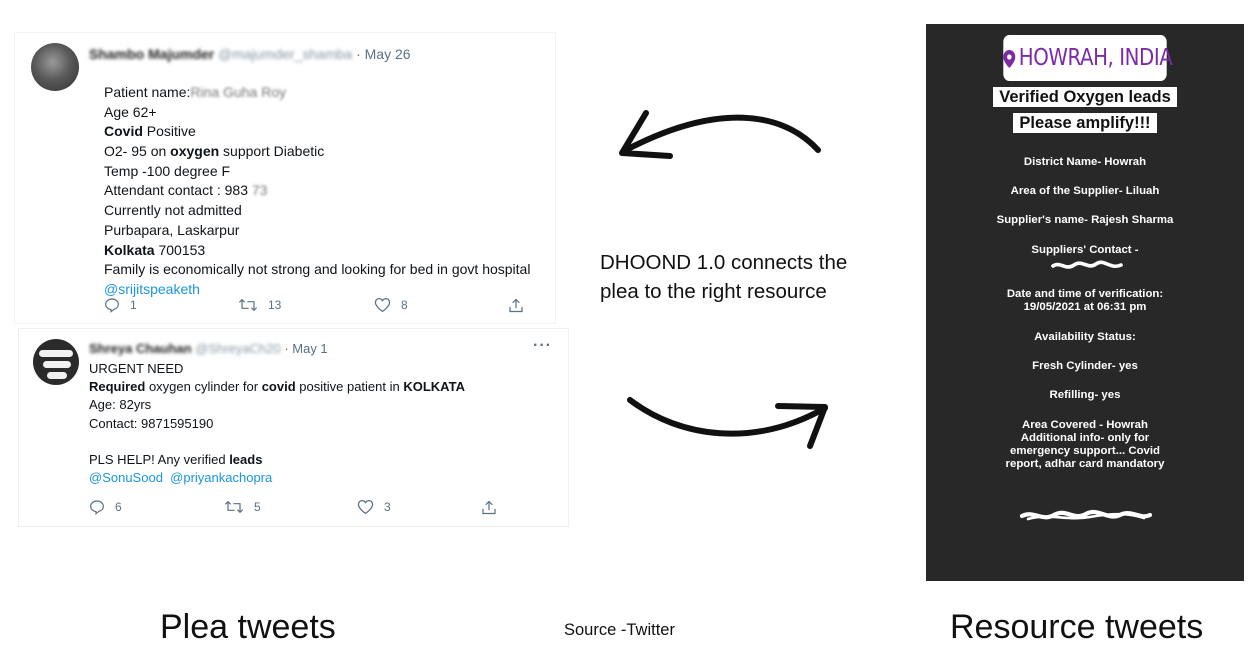 The height and width of the screenshot is (662, 1258). Describe the element at coordinates (120, 305) in the screenshot. I see `reply-button: 1` at that location.